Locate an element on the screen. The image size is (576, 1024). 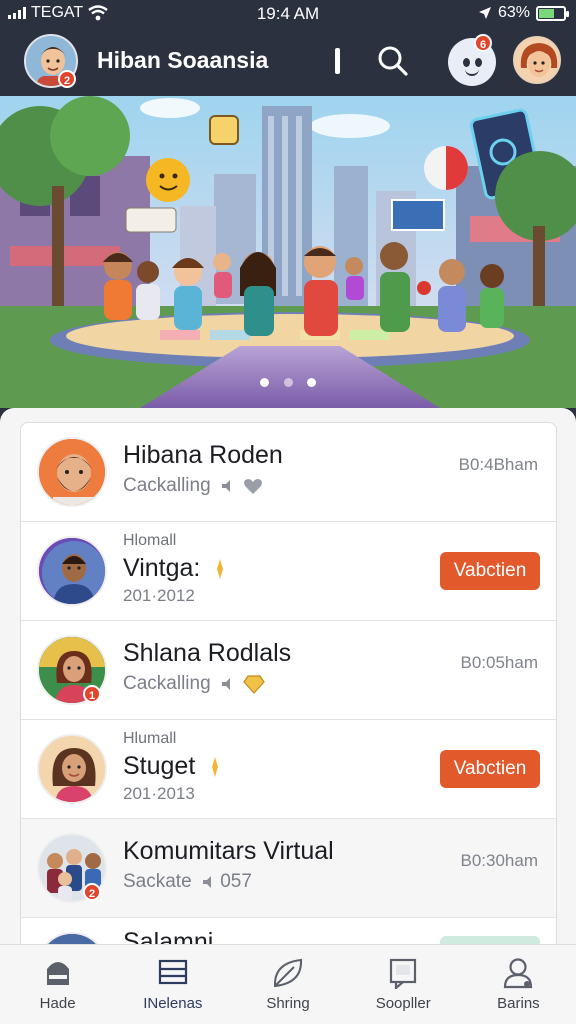
bottom-navigation: Hade INelenas Shring Soopller Barins is located at coordinates (288, 984).